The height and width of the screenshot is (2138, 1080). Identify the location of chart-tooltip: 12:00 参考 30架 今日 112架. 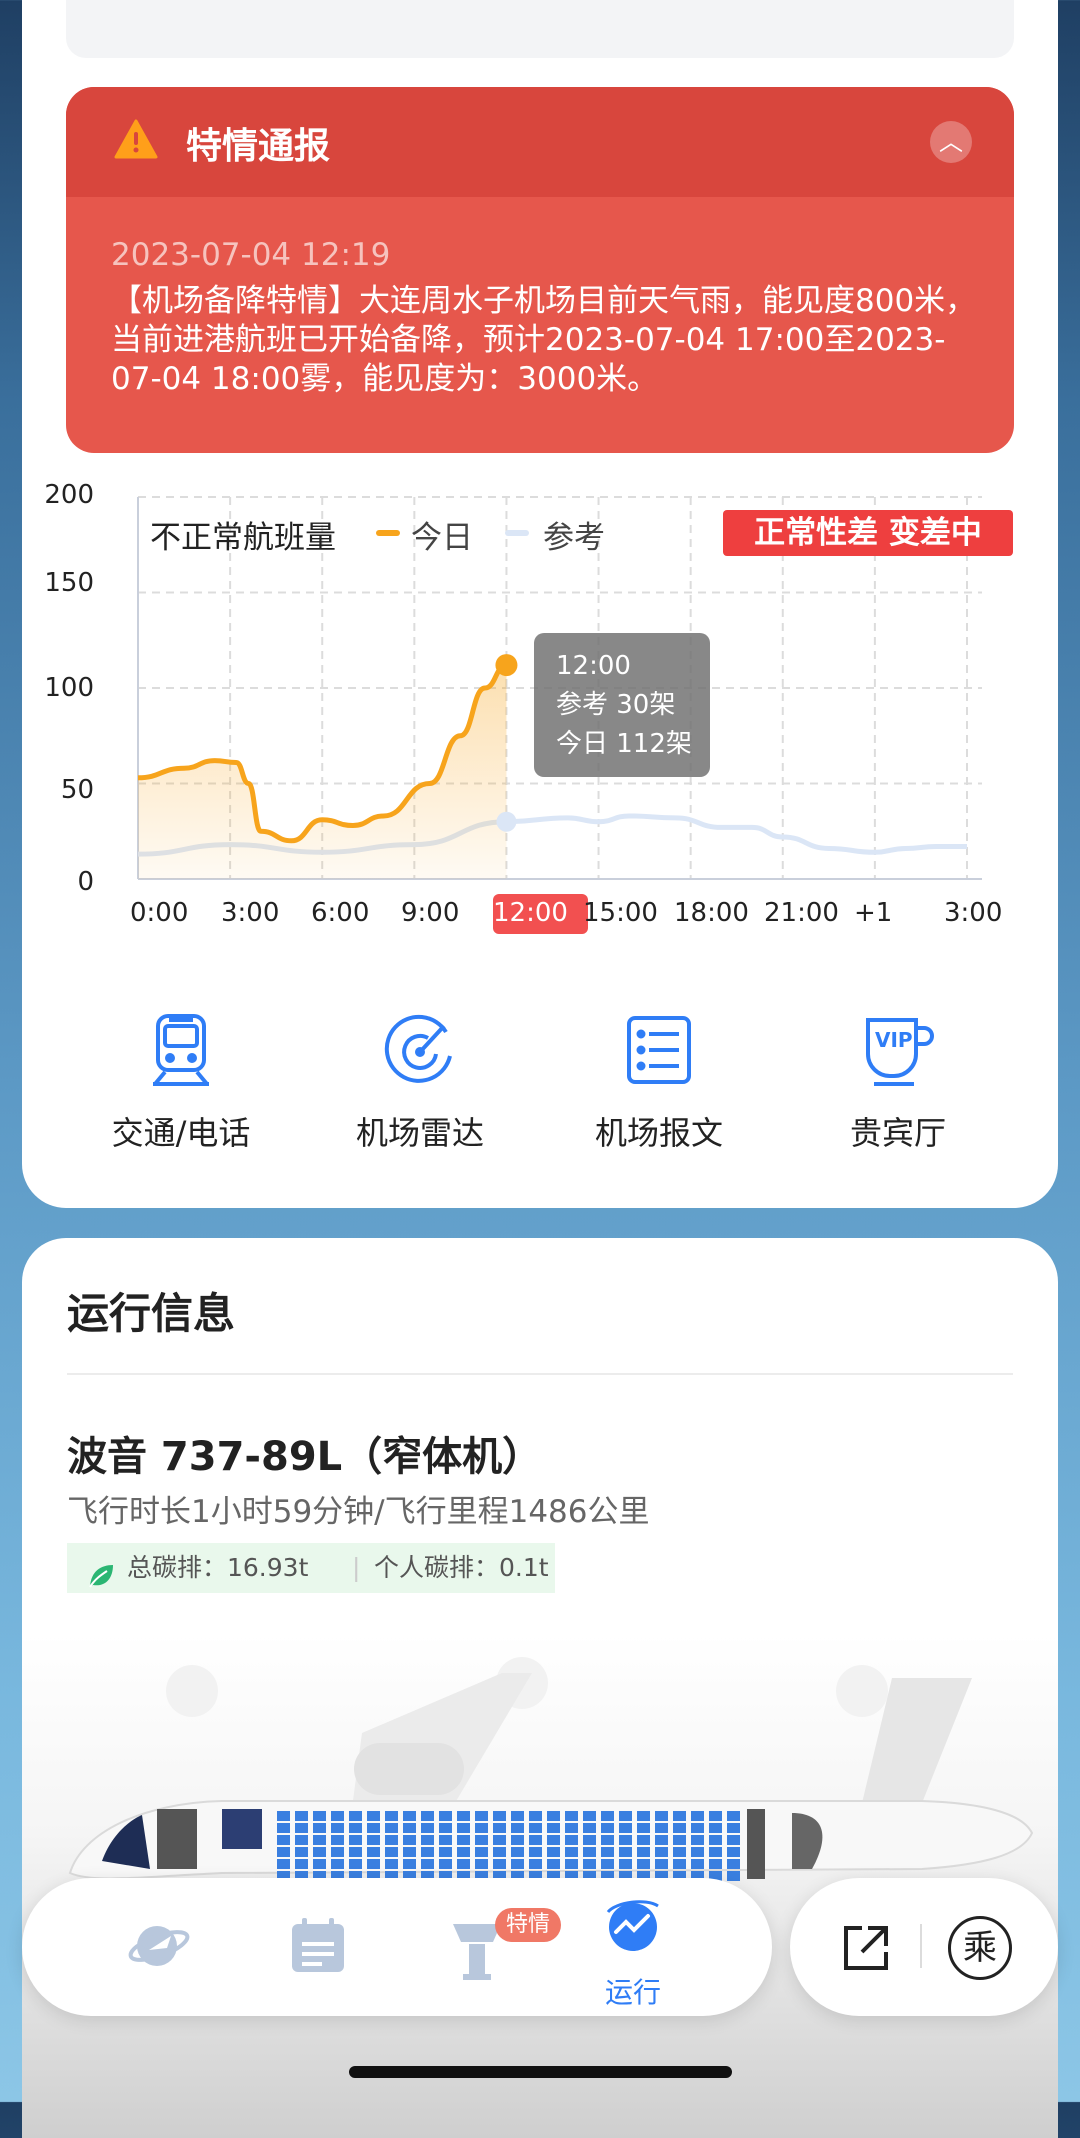
(622, 705).